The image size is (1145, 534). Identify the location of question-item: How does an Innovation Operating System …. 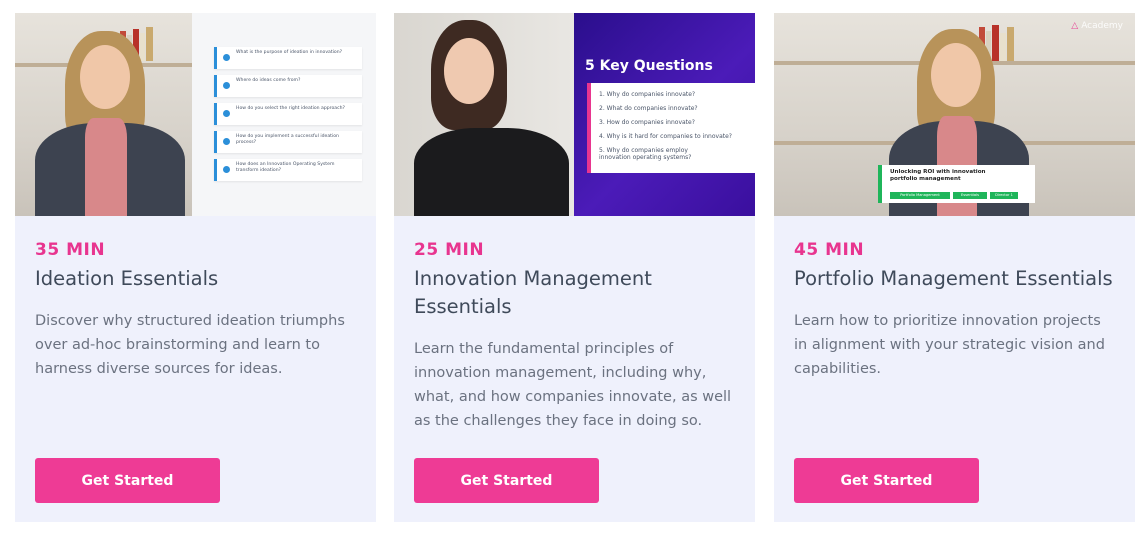
(288, 170).